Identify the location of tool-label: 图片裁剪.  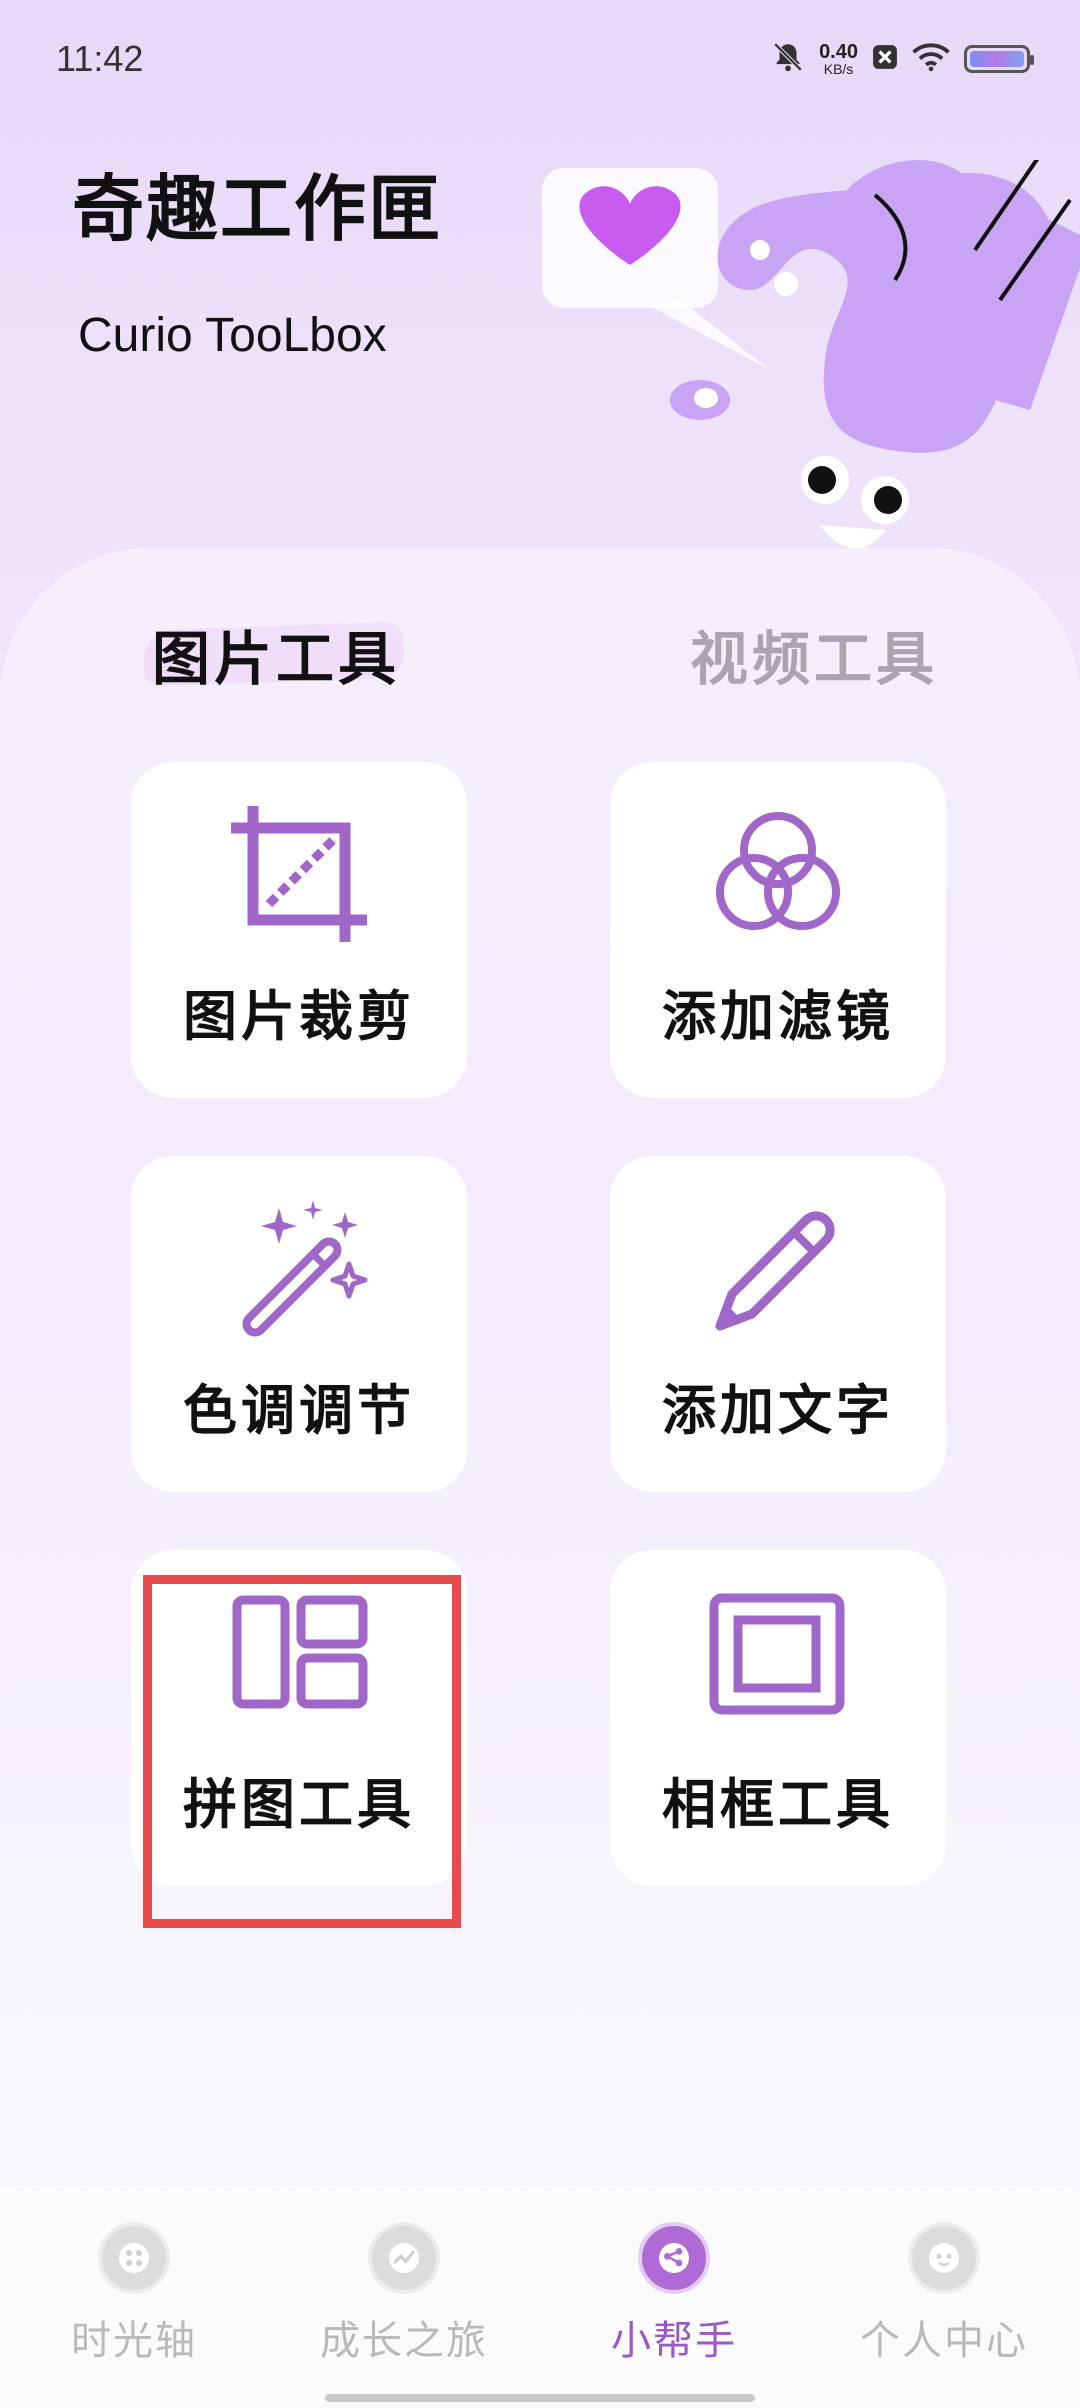
(299, 1016).